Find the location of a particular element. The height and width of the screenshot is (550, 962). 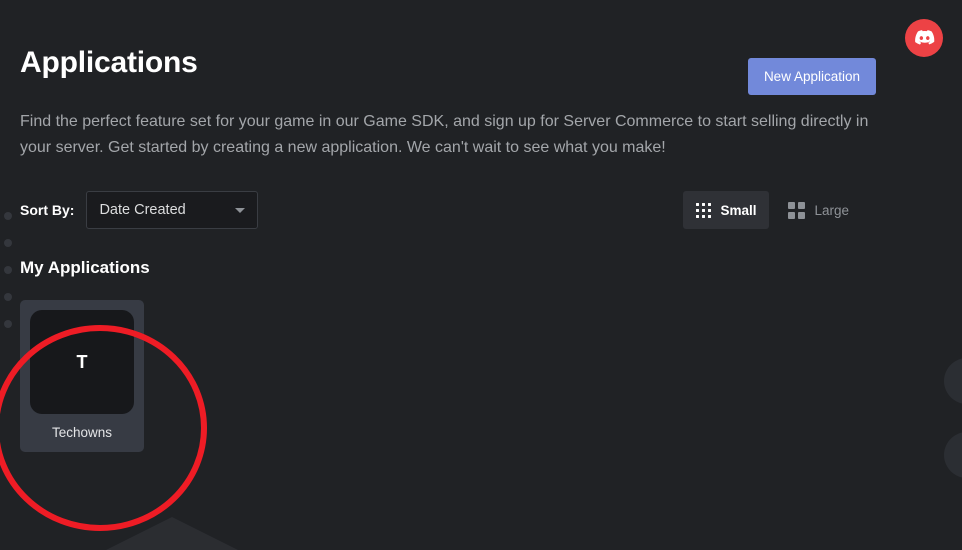

sort-by-label: Sort By: is located at coordinates (47, 210).